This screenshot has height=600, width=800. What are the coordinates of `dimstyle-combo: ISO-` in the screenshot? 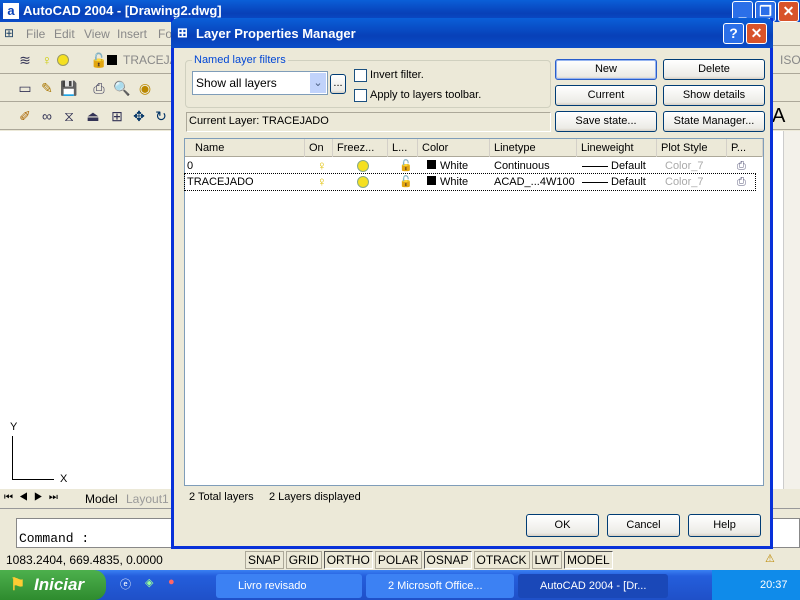 It's located at (790, 60).